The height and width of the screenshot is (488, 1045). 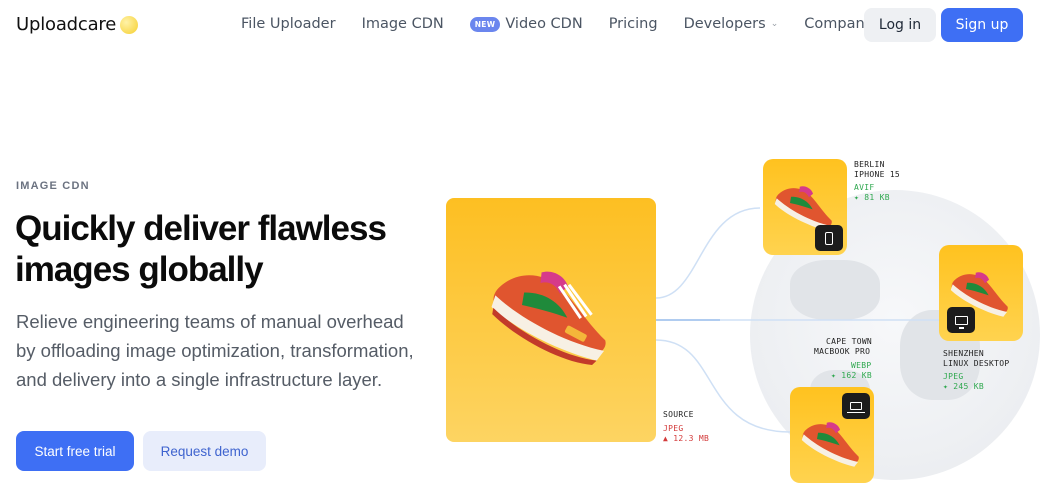 I want to click on cape-city: CAPE TOWN, so click(x=849, y=341).